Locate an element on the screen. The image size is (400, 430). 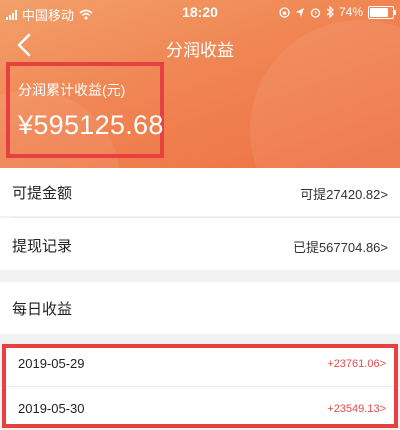
total-earnings-amount: ¥595125.68 is located at coordinates (91, 125).